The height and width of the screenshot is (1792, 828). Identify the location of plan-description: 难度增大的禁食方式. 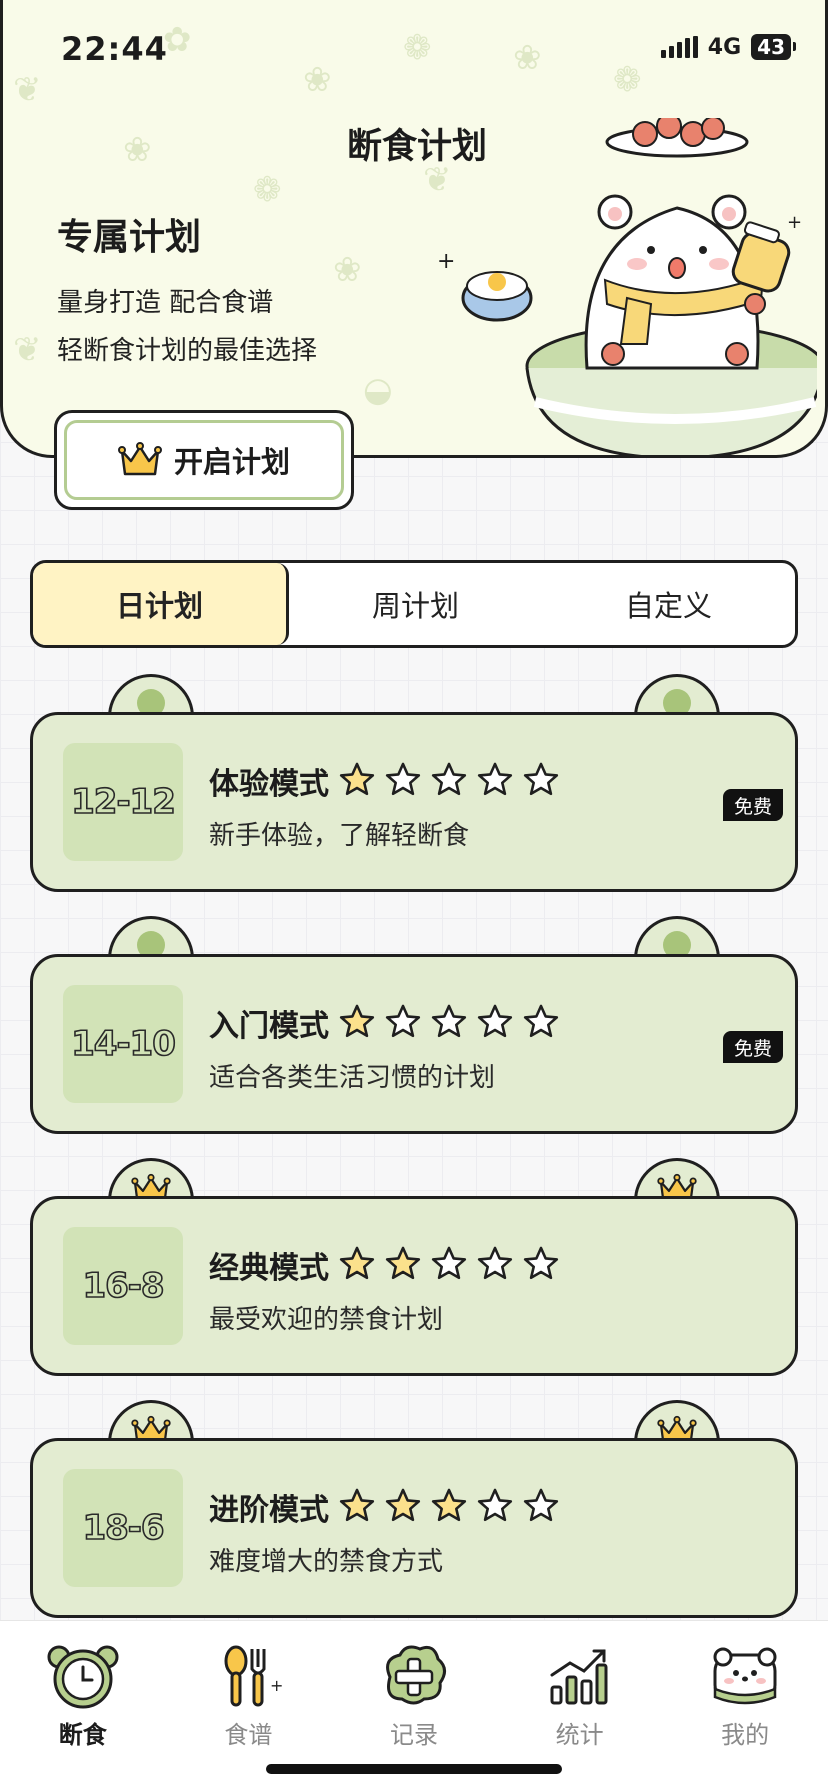
(326, 1562).